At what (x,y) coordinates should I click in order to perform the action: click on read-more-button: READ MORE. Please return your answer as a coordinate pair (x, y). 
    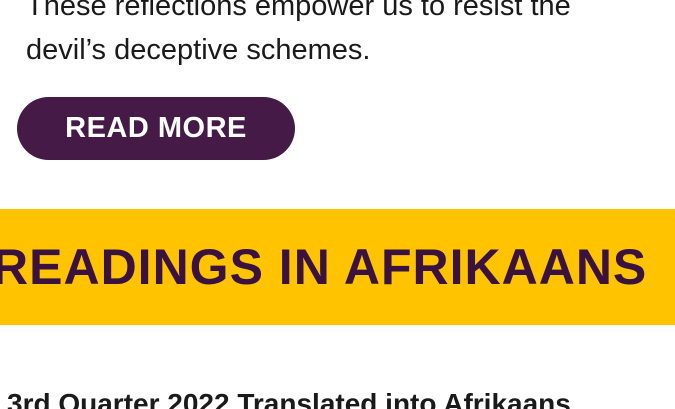
    Looking at the image, I should click on (156, 128).